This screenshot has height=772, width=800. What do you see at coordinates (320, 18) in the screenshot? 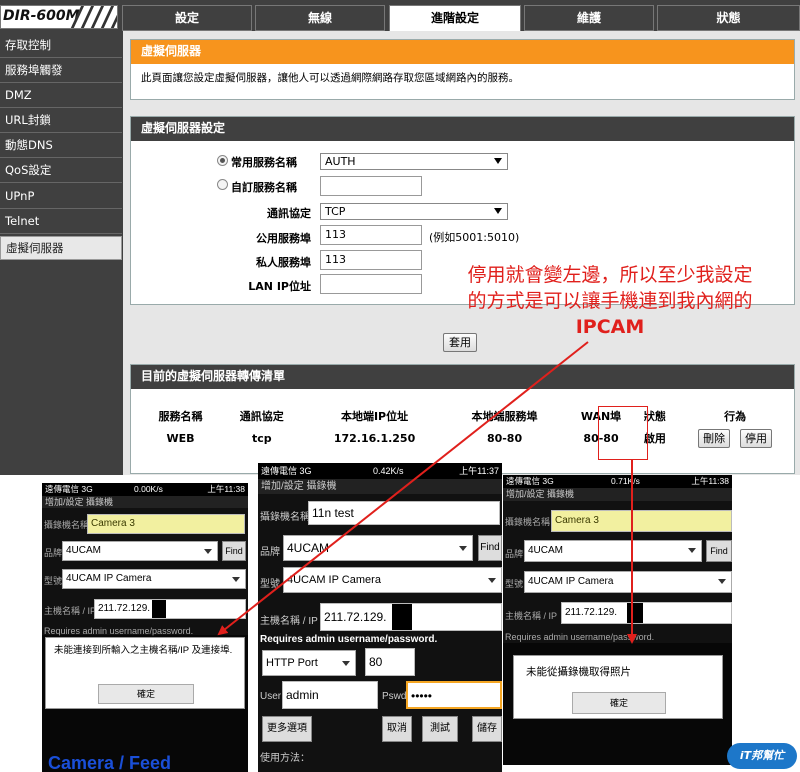
I see `tab-wireless: 無線` at bounding box center [320, 18].